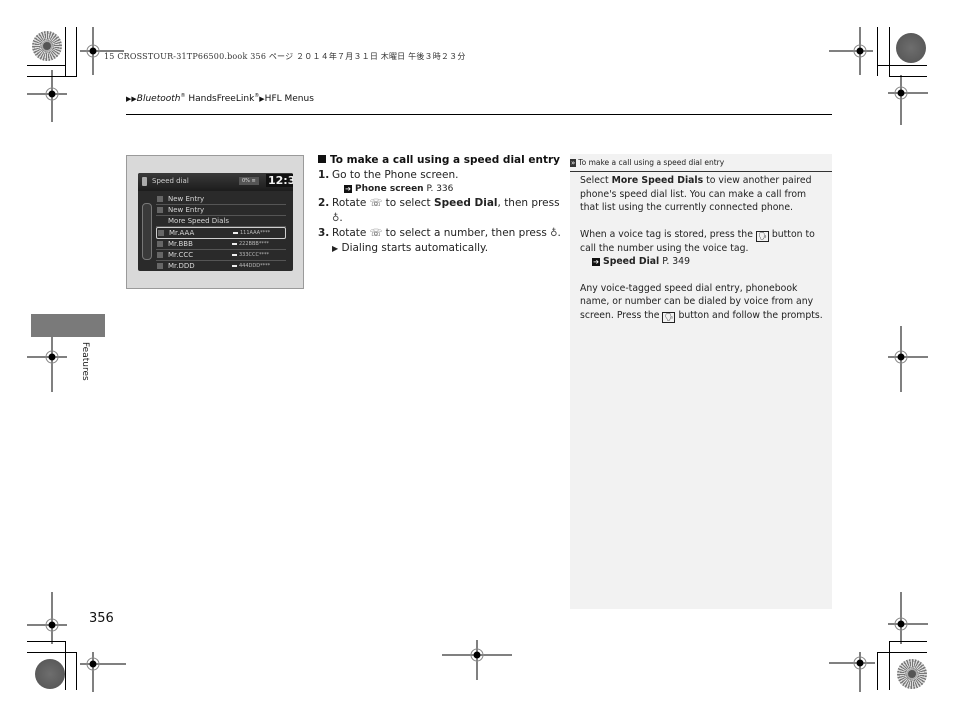 The height and width of the screenshot is (718, 954). Describe the element at coordinates (131, 99) in the screenshot. I see `breadcrumb-arrow-icon: ▶▶` at that location.